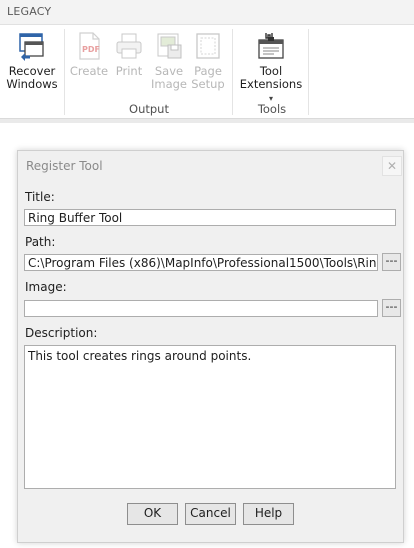 The image size is (414, 548). What do you see at coordinates (210, 514) in the screenshot?
I see `cancel-button: Cancel` at bounding box center [210, 514].